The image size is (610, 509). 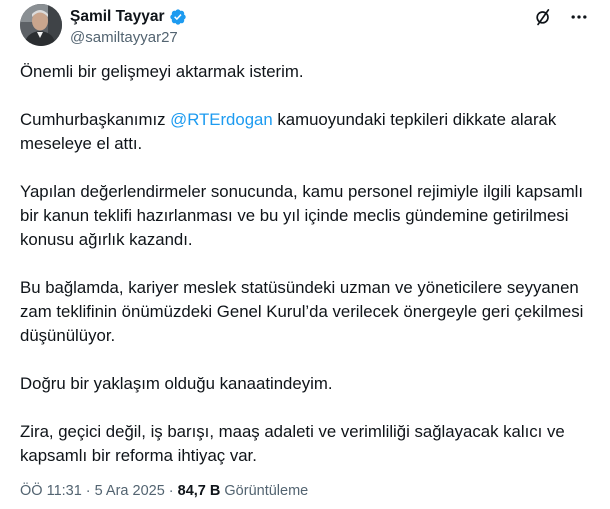 What do you see at coordinates (162, 71) in the screenshot?
I see `tweet-paragraph-1: Önemli bir gelişmeyi aktarmak isterim.` at bounding box center [162, 71].